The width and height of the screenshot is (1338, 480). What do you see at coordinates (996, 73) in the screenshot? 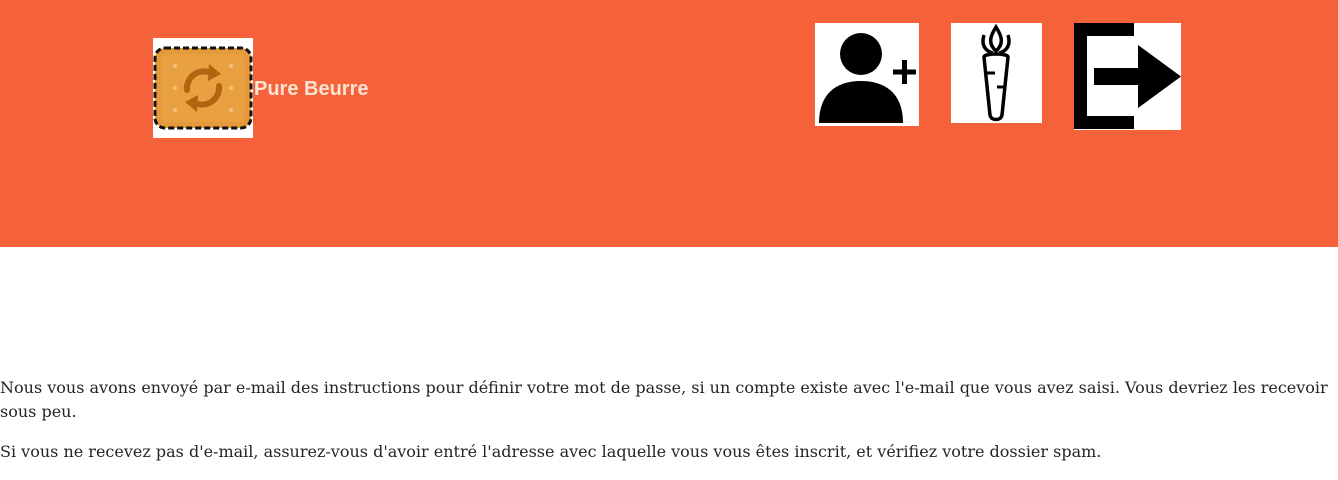
I see `carrot-icon` at bounding box center [996, 73].